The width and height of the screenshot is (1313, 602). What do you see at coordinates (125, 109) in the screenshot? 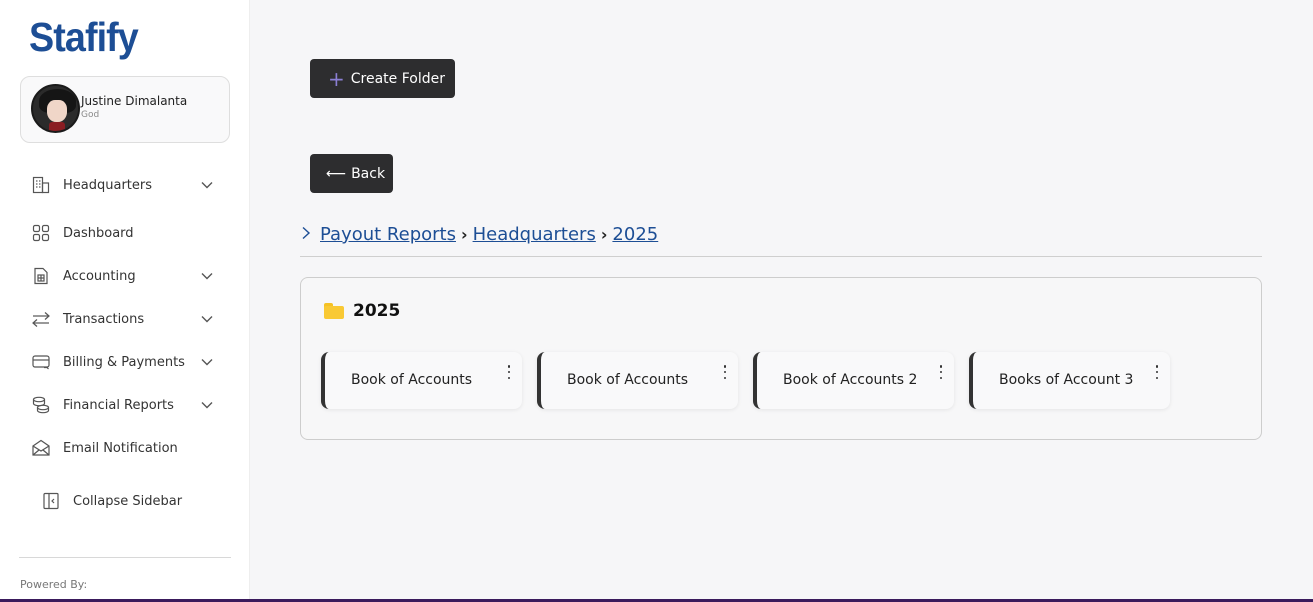
I see `user-profile-card: Justine Dimalanta God` at bounding box center [125, 109].